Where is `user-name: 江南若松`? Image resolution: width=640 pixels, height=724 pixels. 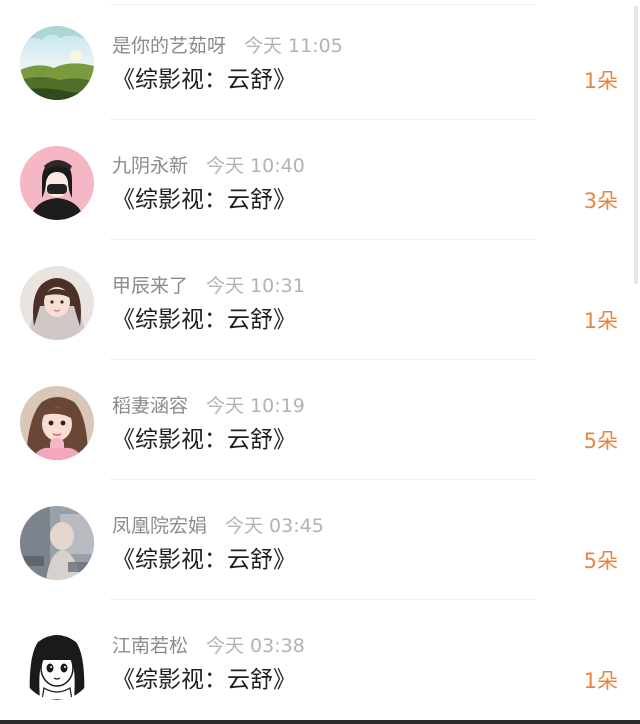
user-name: 江南若松 is located at coordinates (150, 646).